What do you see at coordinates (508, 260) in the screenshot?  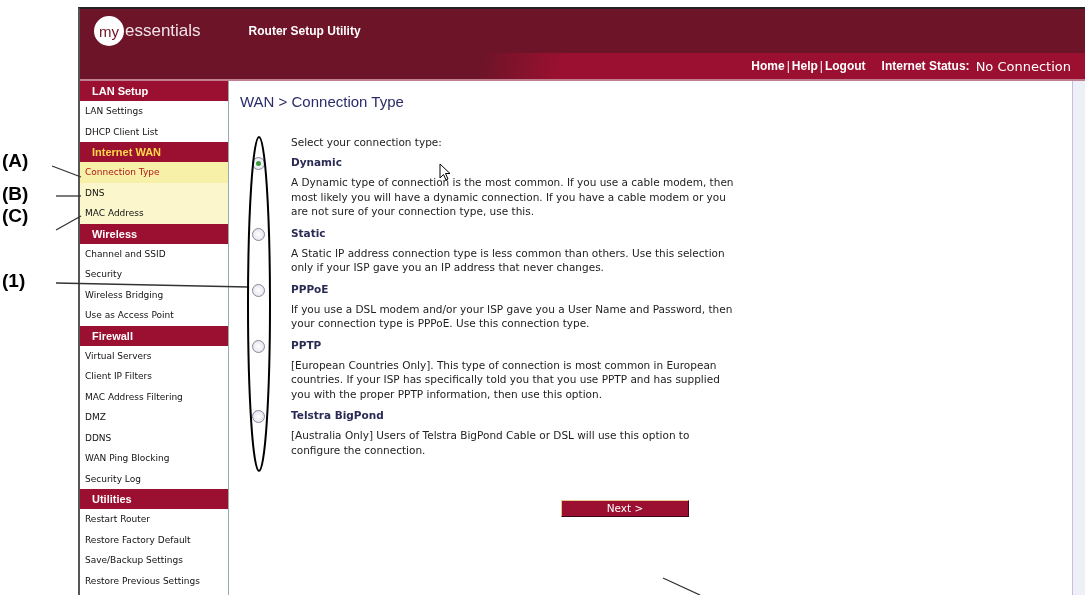 I see `option-description: A Static IP address connection type is less common than others. Use this selection only if your ISP gave you an IP address that never changes.` at bounding box center [508, 260].